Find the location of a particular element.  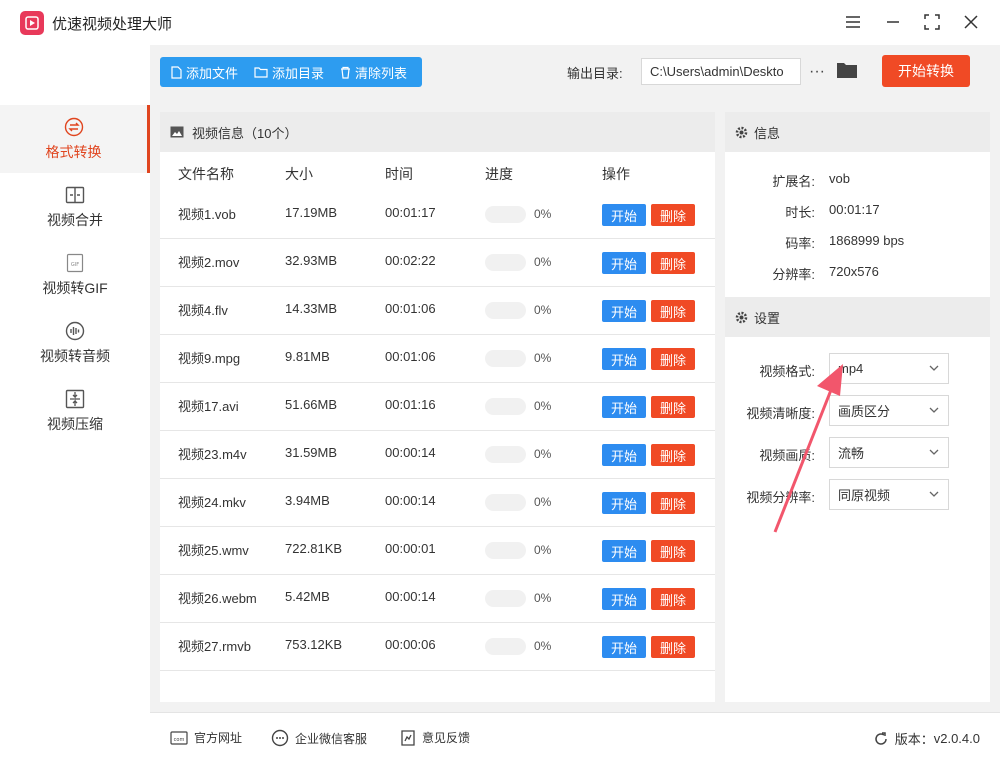

add-folder-button: 添加目录 is located at coordinates (289, 72).